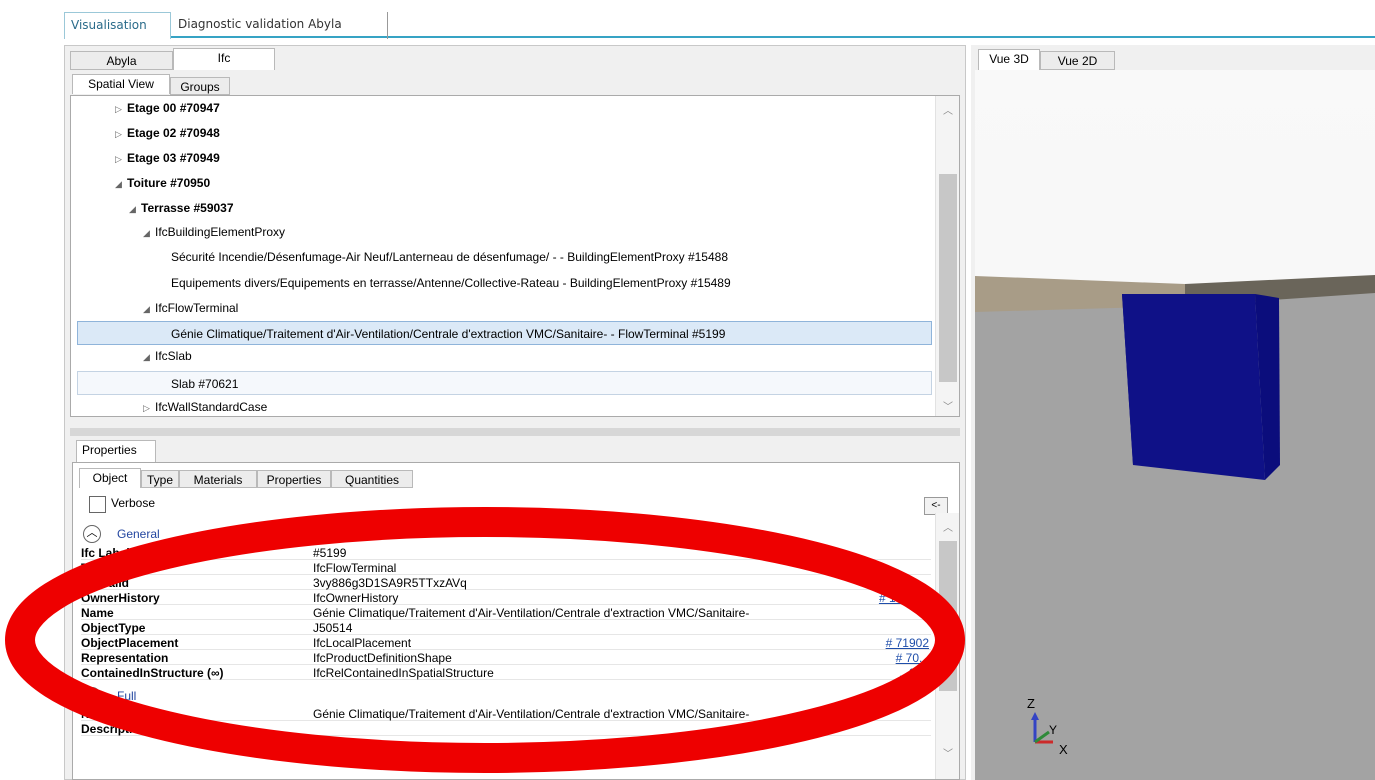 The image size is (1375, 780). I want to click on table-row: Type IfcFlowTerminal, so click(506, 568).